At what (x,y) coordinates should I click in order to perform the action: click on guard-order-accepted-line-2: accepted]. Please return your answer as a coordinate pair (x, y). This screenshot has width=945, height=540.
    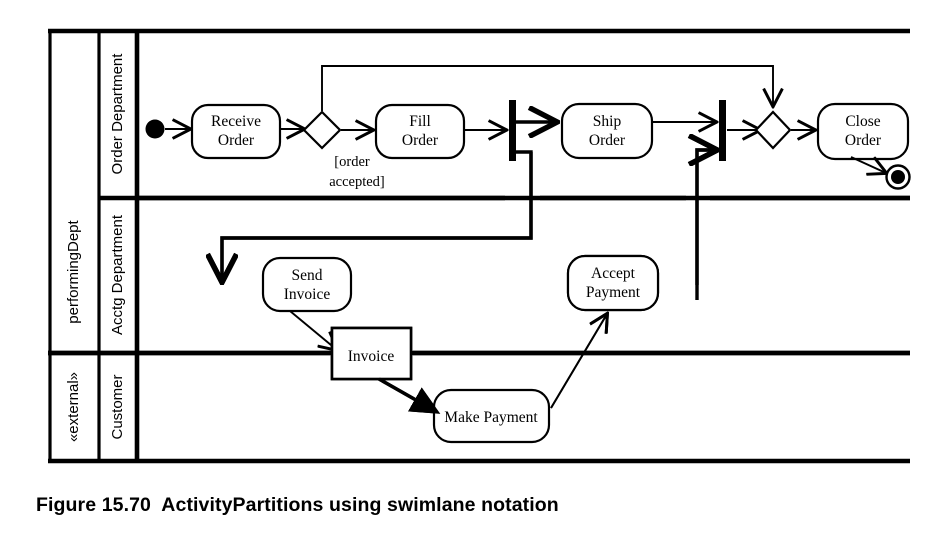
    Looking at the image, I should click on (357, 182).